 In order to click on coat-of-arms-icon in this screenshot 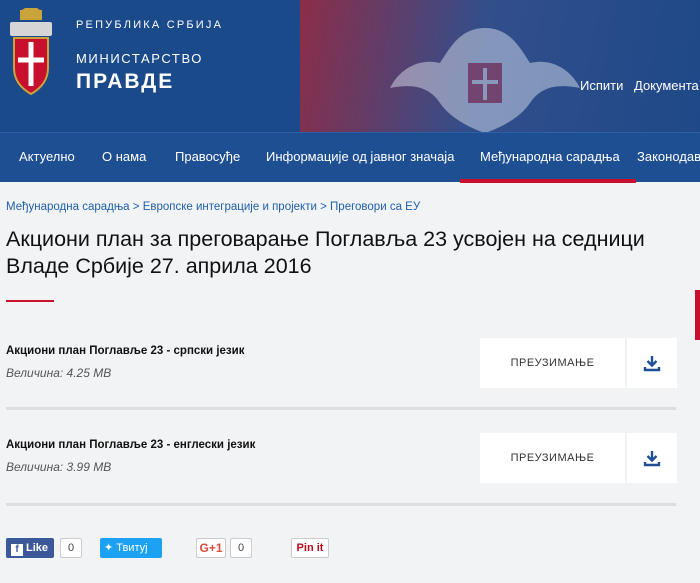, I will do `click(31, 52)`.